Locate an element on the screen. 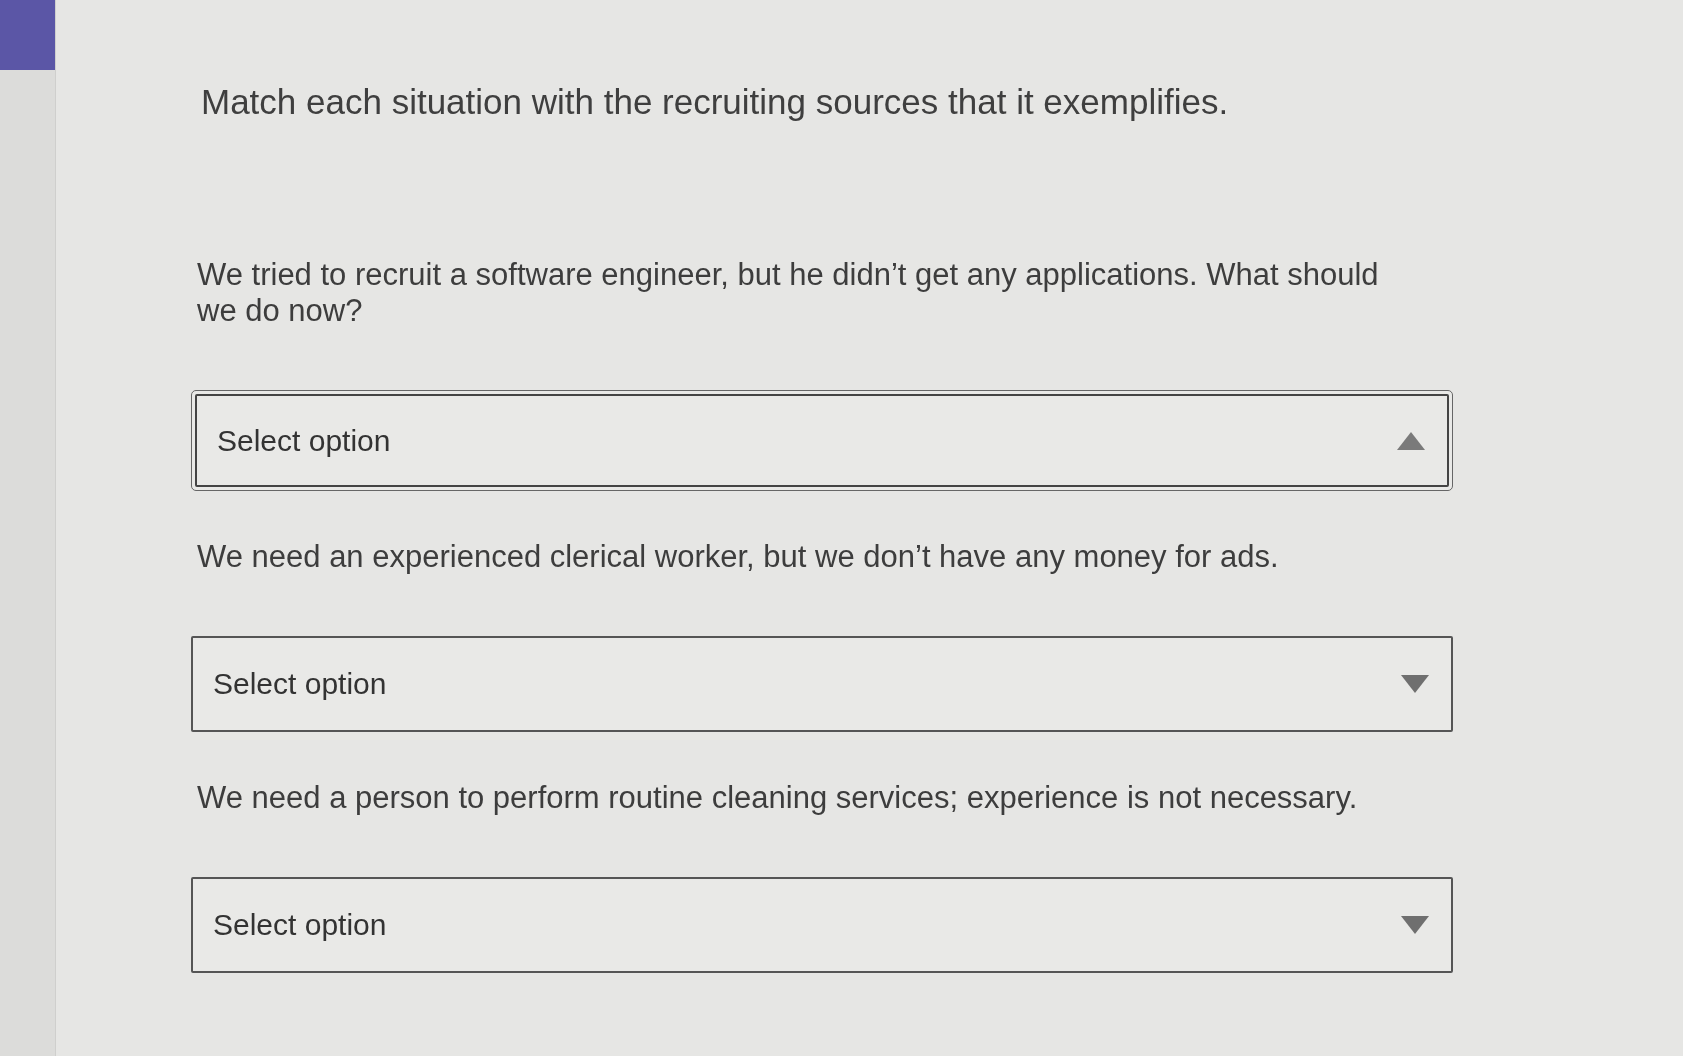  situation-text: We need a person to perform routine cleaning services; experience is not necessary. is located at coordinates (777, 798).